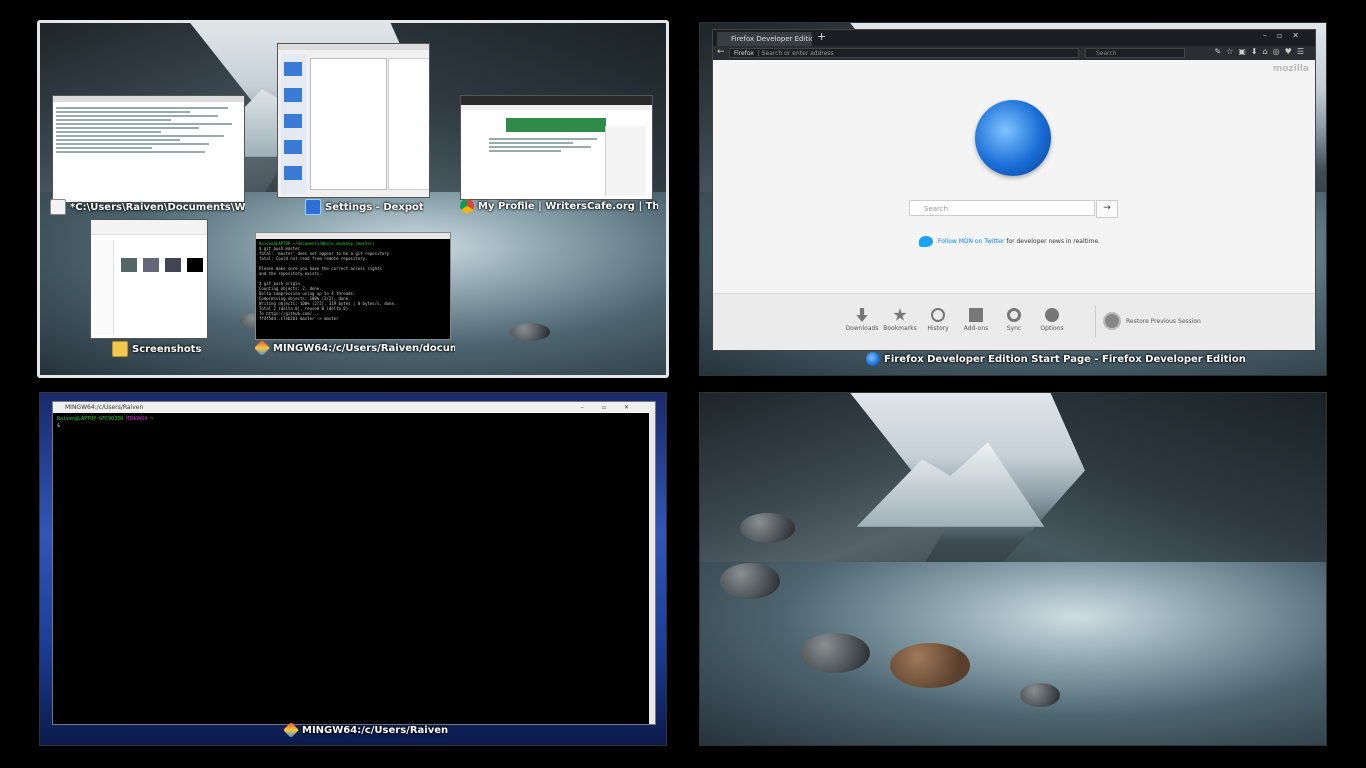 This screenshot has height=768, width=1366. Describe the element at coordinates (971, 241) in the screenshot. I see `twitter-link: Follow MDN on Twitter` at that location.